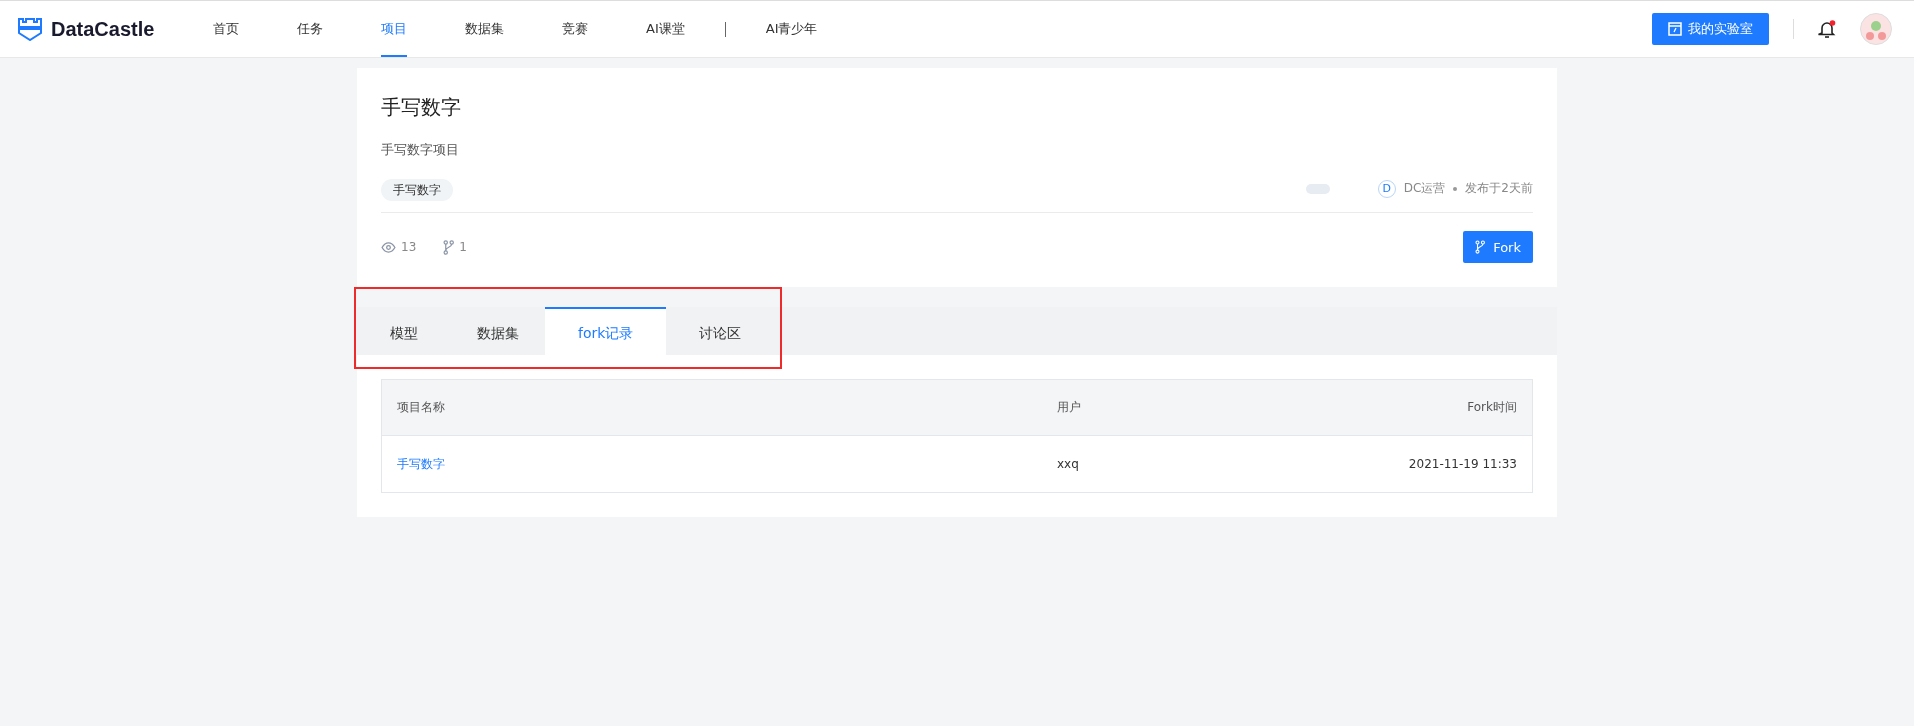  Describe the element at coordinates (606, 331) in the screenshot. I see `tab: fork记录` at that location.